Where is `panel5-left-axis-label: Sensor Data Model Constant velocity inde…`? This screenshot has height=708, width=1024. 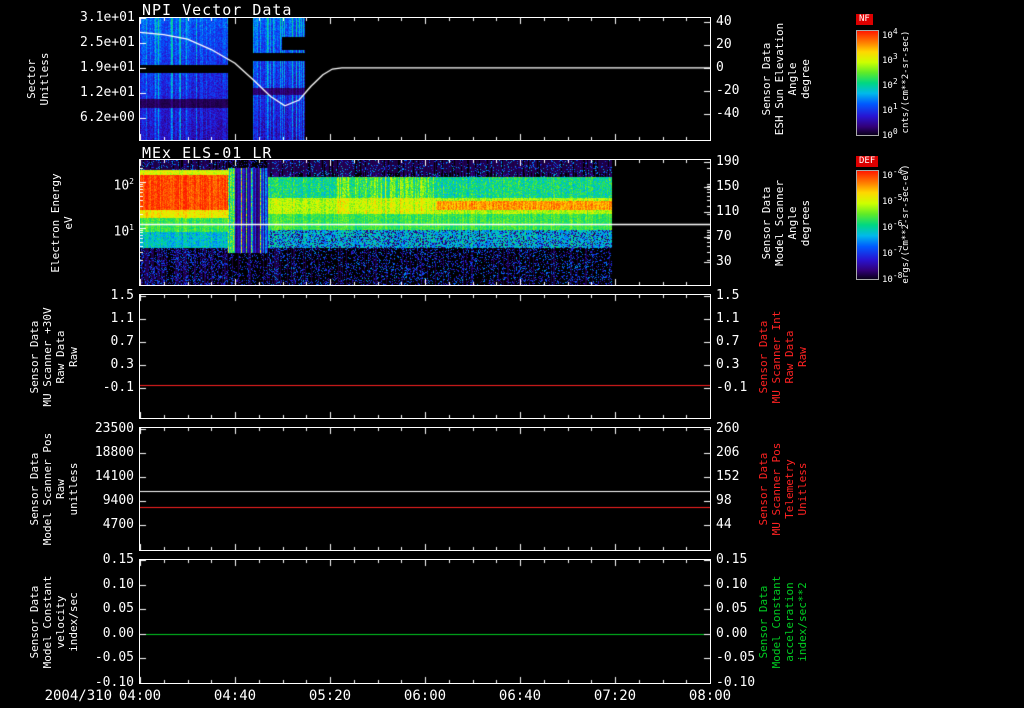
panel5-left-axis-label: Sensor Data Model Constant velocity inde… is located at coordinates (54, 621).